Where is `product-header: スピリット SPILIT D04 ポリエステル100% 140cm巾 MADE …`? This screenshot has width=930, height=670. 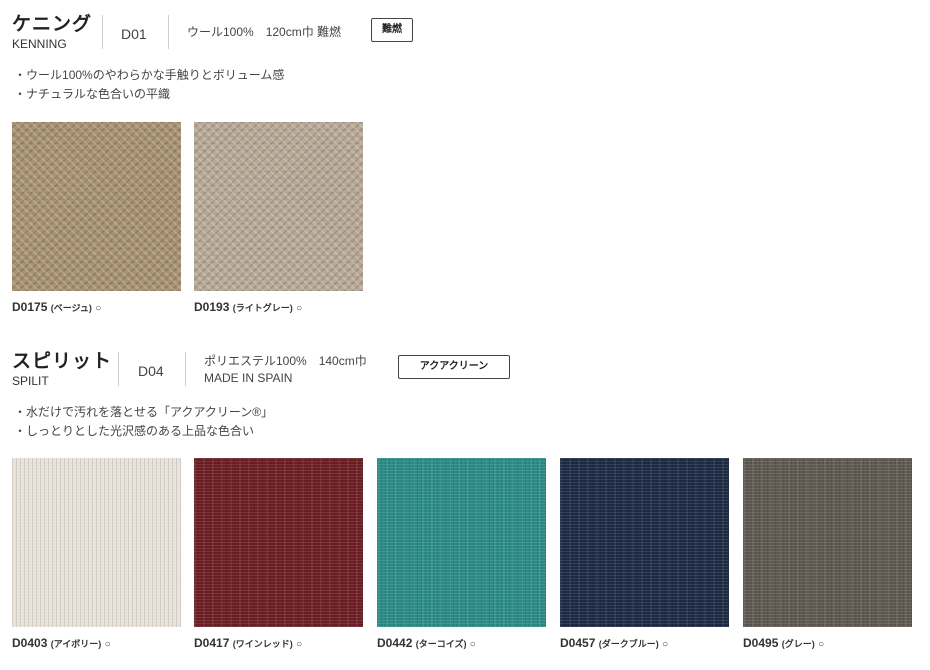 product-header: スピリット SPILIT D04 ポリエステル100% 140cm巾 MADE … is located at coordinates (465, 367).